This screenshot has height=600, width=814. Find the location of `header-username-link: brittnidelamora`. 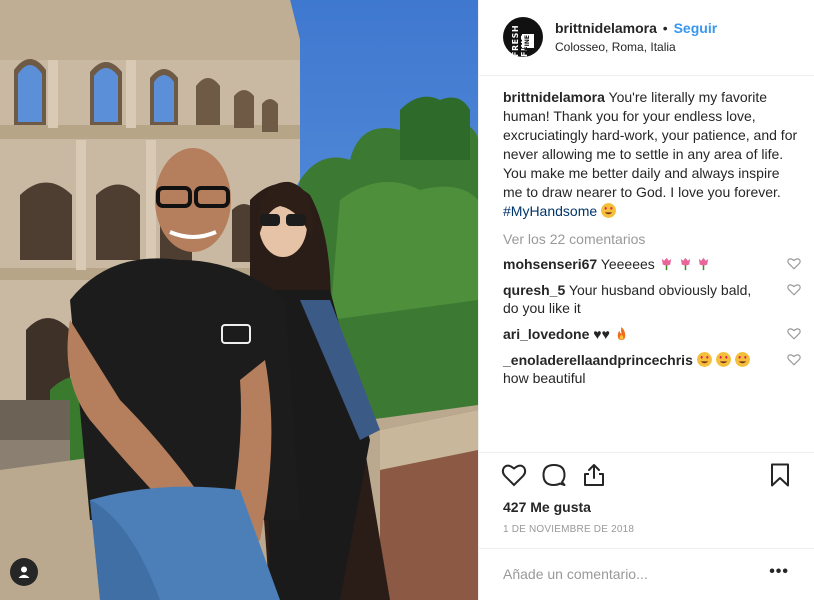

header-username-link: brittnidelamora is located at coordinates (606, 28).